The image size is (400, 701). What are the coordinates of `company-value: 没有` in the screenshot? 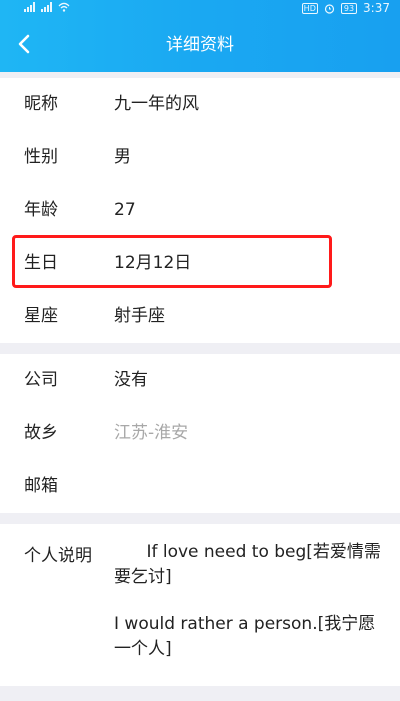 It's located at (131, 380).